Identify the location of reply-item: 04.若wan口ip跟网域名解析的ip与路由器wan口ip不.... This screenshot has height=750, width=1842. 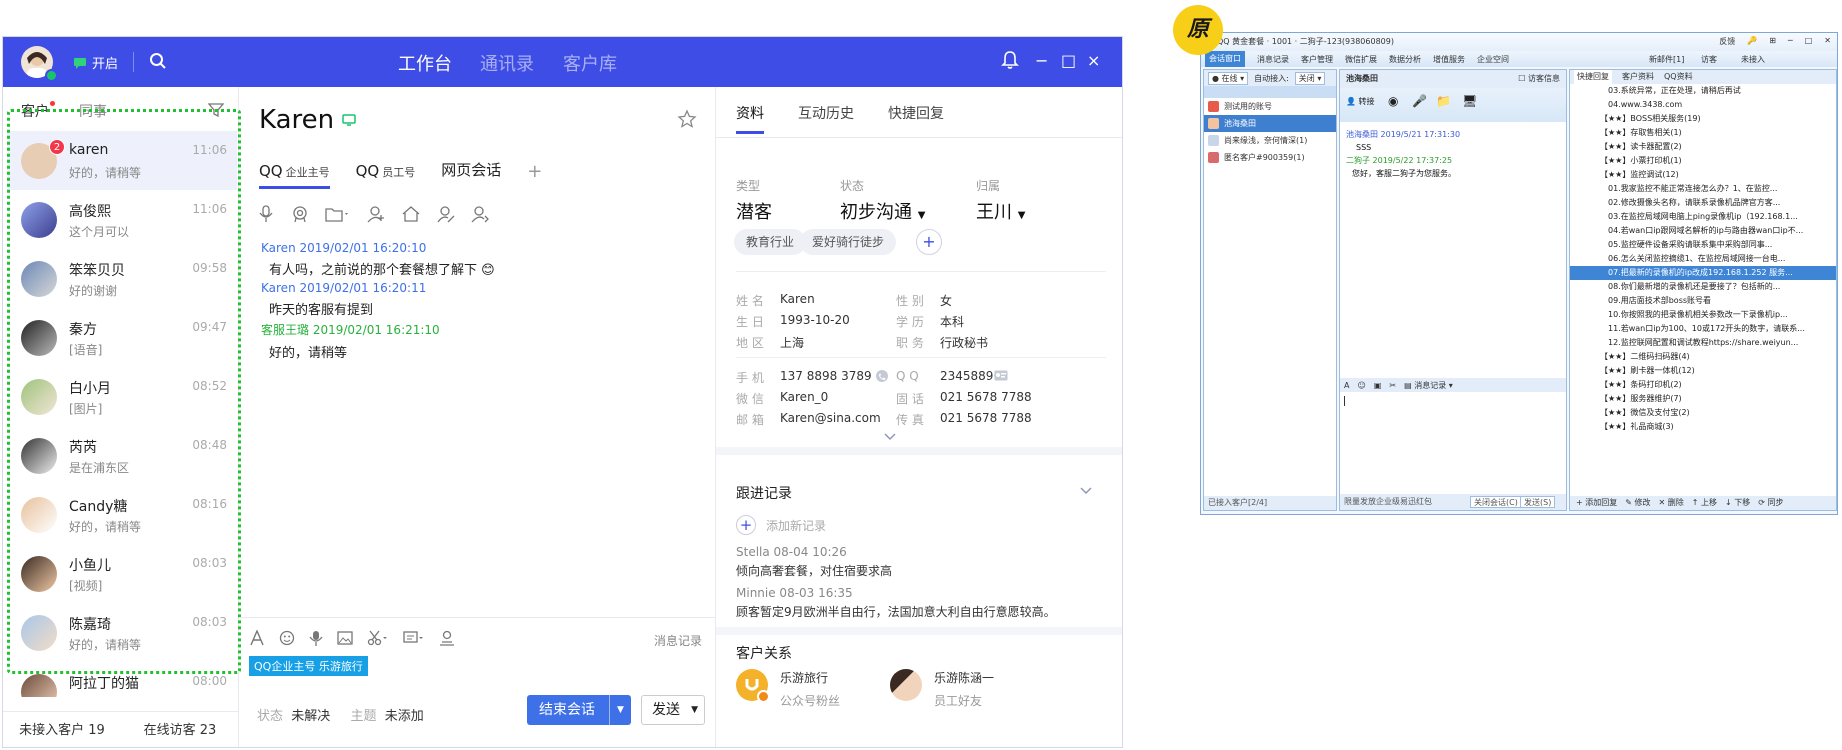
(1703, 231).